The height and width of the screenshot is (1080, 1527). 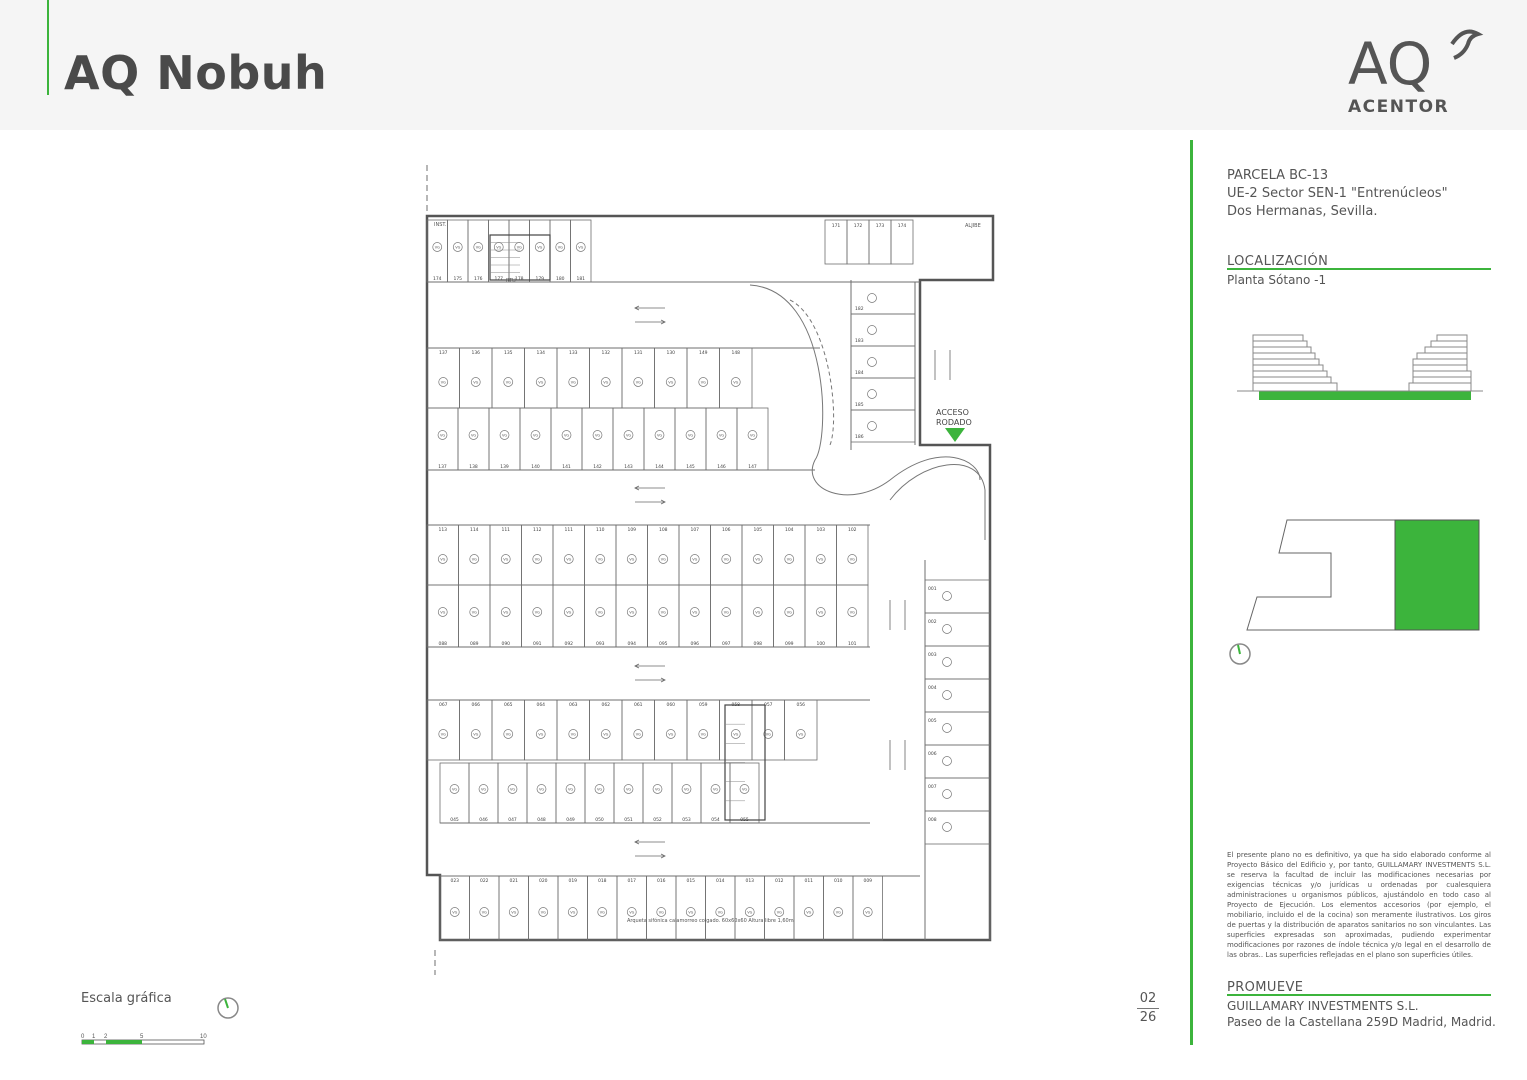 What do you see at coordinates (142, 1037) in the screenshot?
I see `scale-tick-5: 5` at bounding box center [142, 1037].